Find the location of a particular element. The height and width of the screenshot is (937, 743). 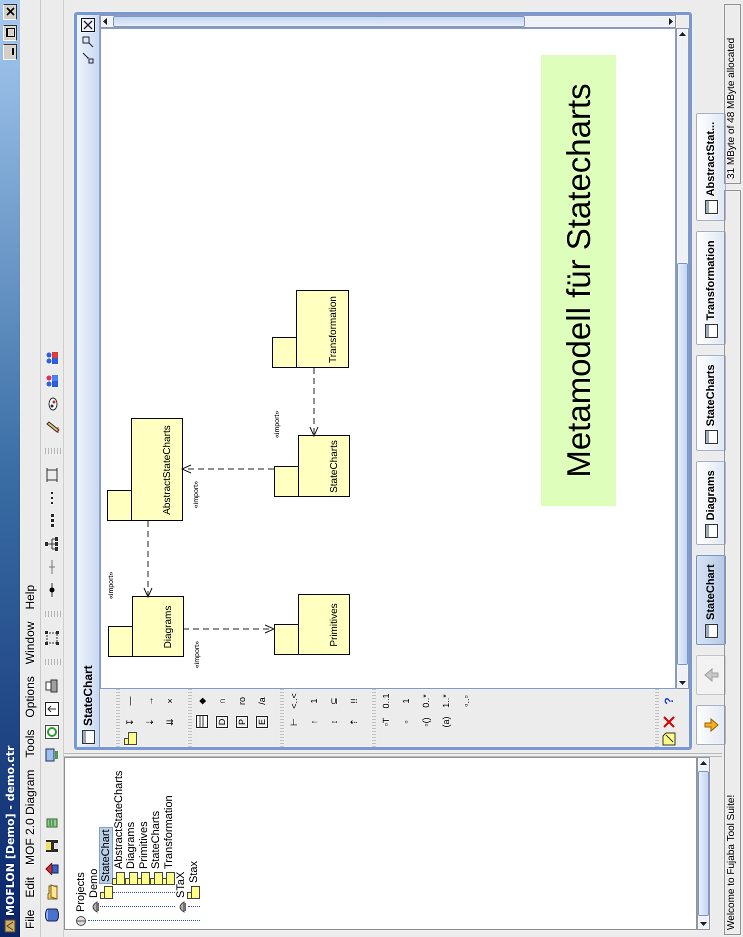

menu-item: Tools is located at coordinates (30, 744).